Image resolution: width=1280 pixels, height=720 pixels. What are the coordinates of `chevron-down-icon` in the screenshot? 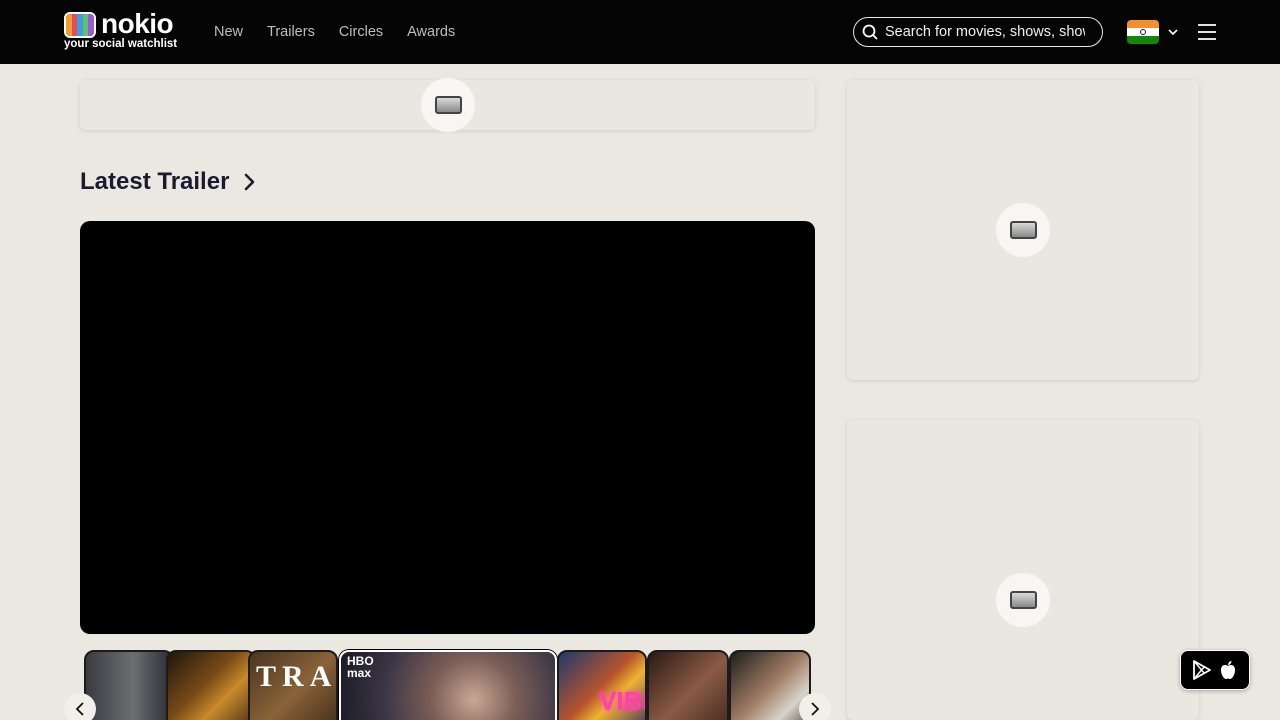 It's located at (1173, 32).